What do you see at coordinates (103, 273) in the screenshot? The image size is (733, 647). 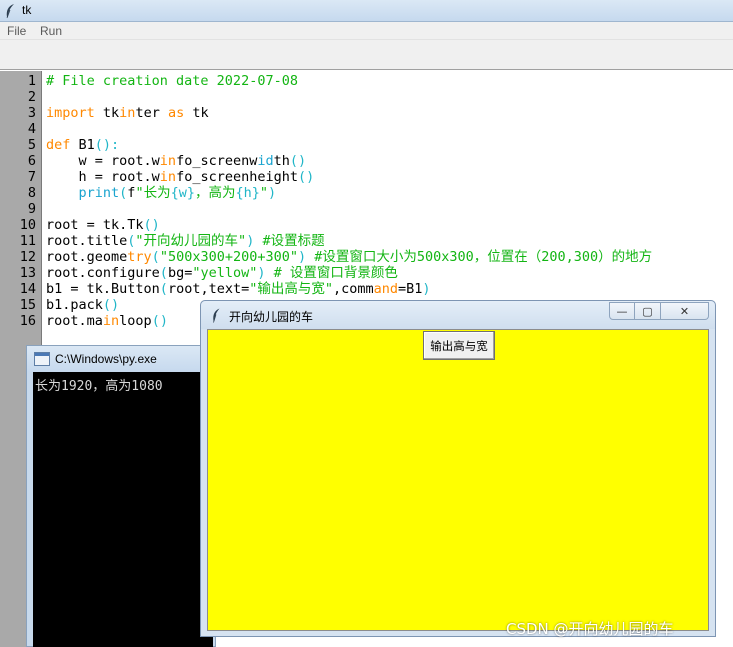 I see `code-token: root.configure` at bounding box center [103, 273].